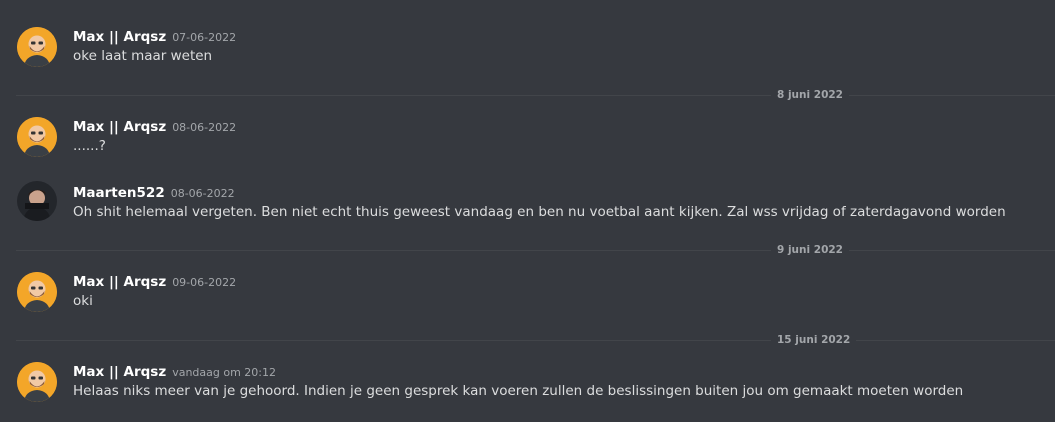 The image size is (1055, 422). Describe the element at coordinates (204, 282) in the screenshot. I see `timestamp: 09-06-2022` at that location.